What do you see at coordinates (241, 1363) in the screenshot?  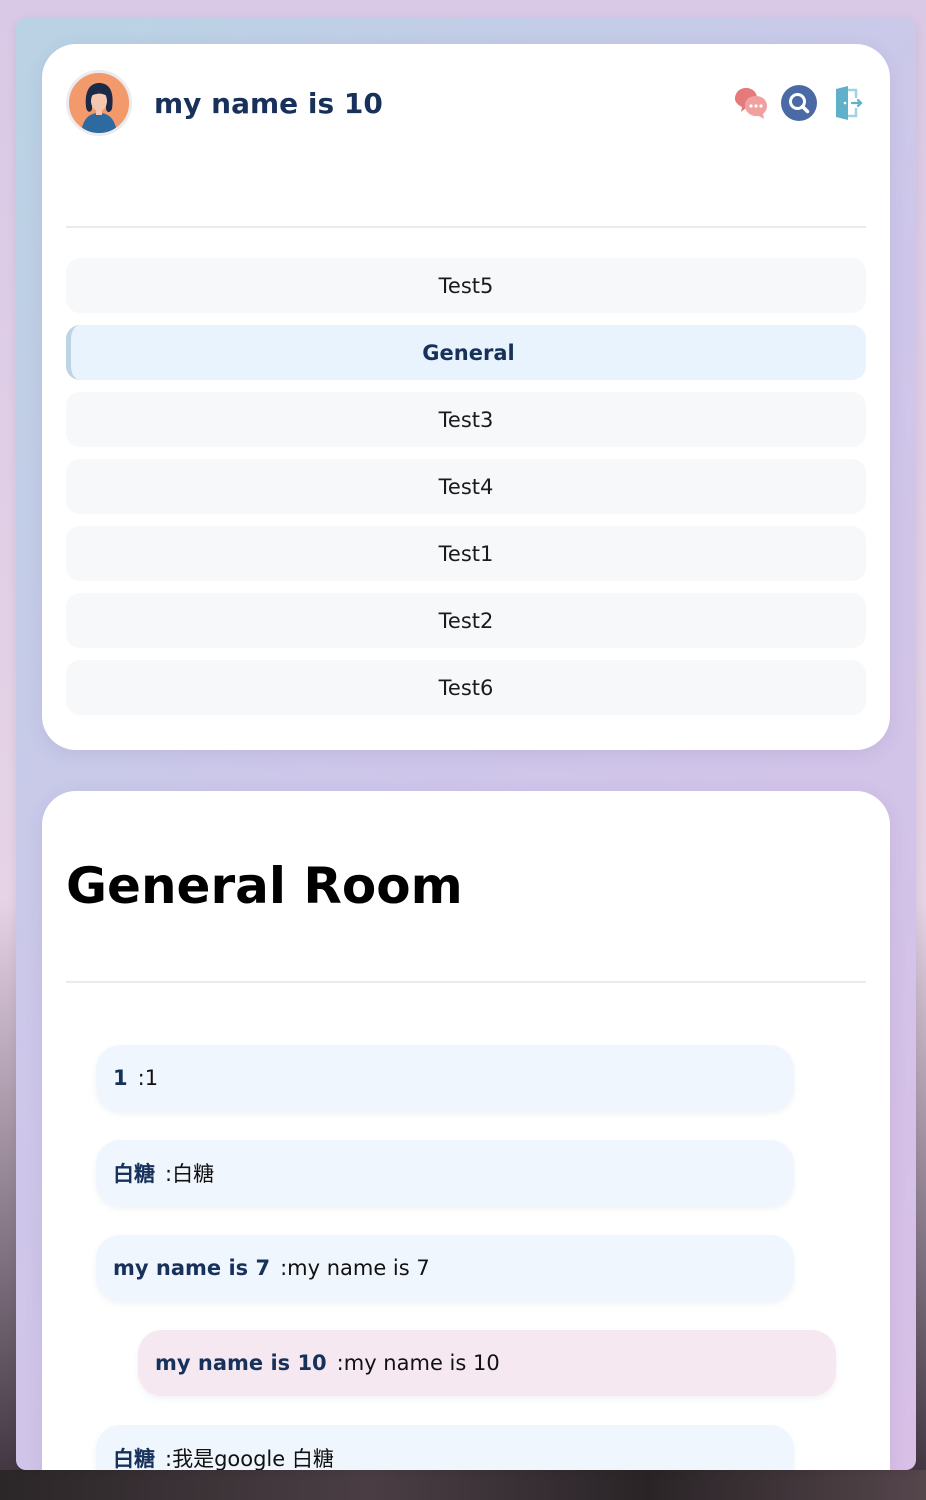 I see `message-sender: my name is 10` at bounding box center [241, 1363].